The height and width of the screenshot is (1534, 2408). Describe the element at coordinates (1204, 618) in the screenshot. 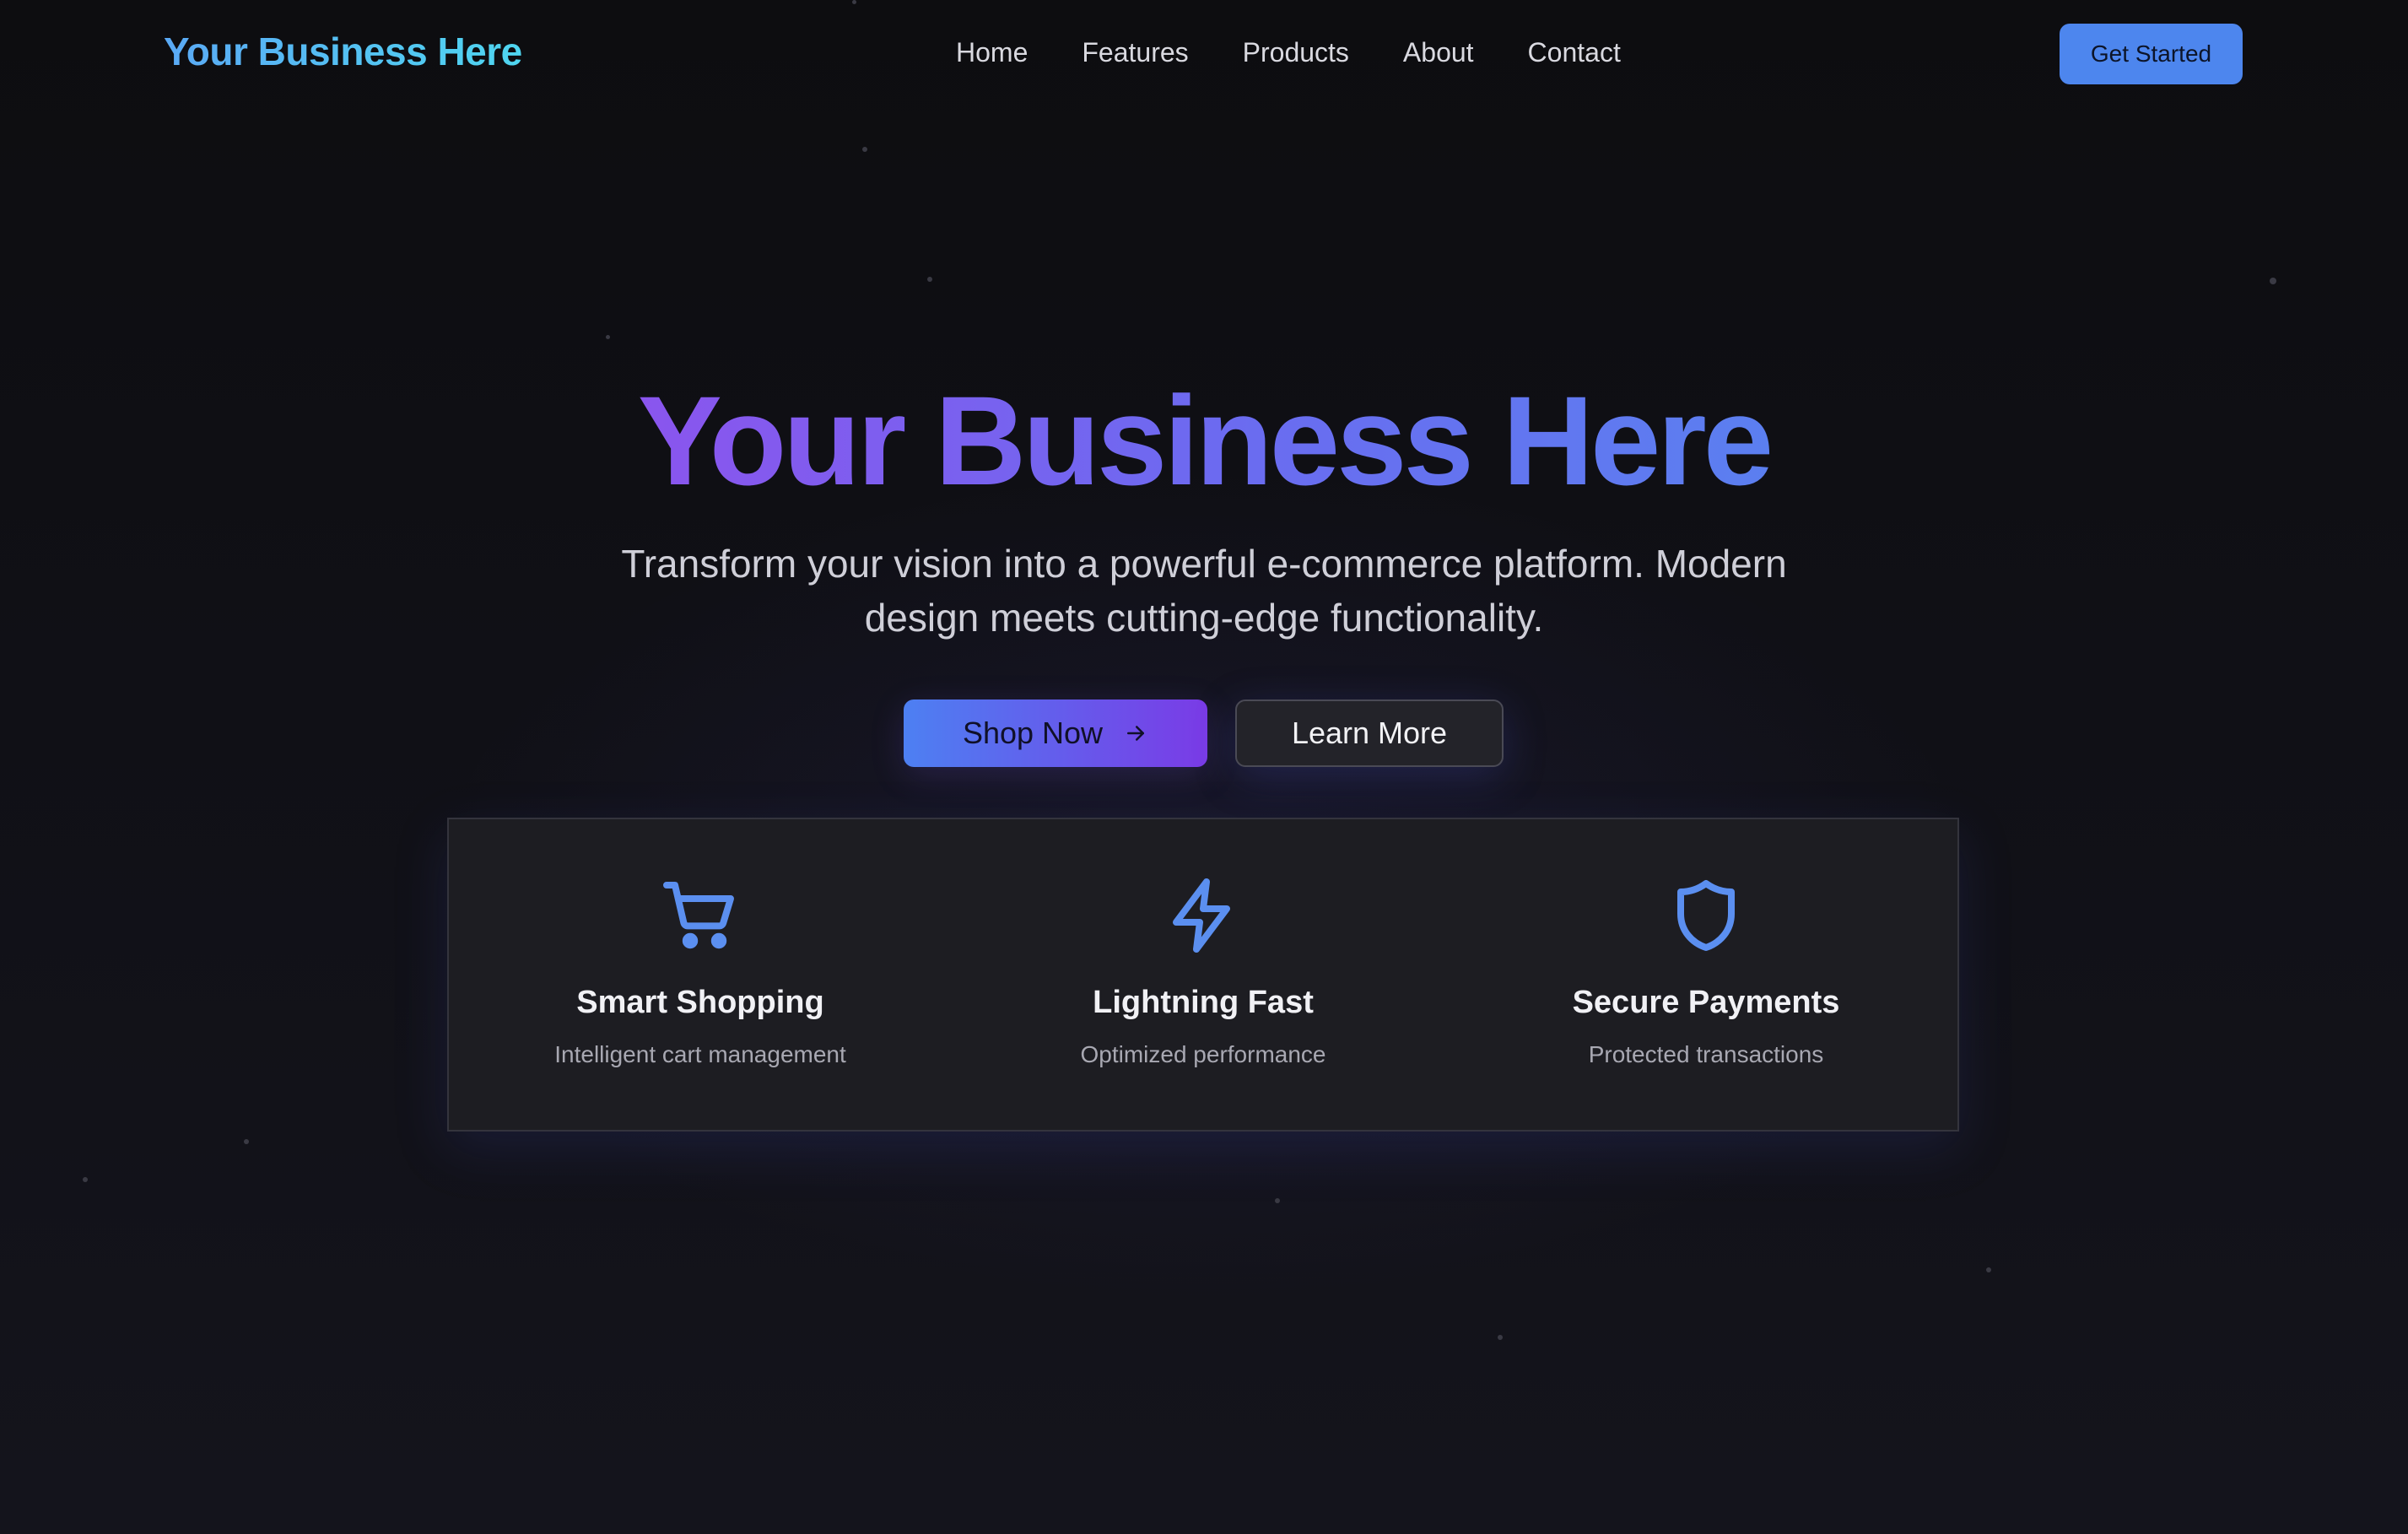

I see `hero-subtitle-line-2: design meets cutting-edge functionality.` at that location.